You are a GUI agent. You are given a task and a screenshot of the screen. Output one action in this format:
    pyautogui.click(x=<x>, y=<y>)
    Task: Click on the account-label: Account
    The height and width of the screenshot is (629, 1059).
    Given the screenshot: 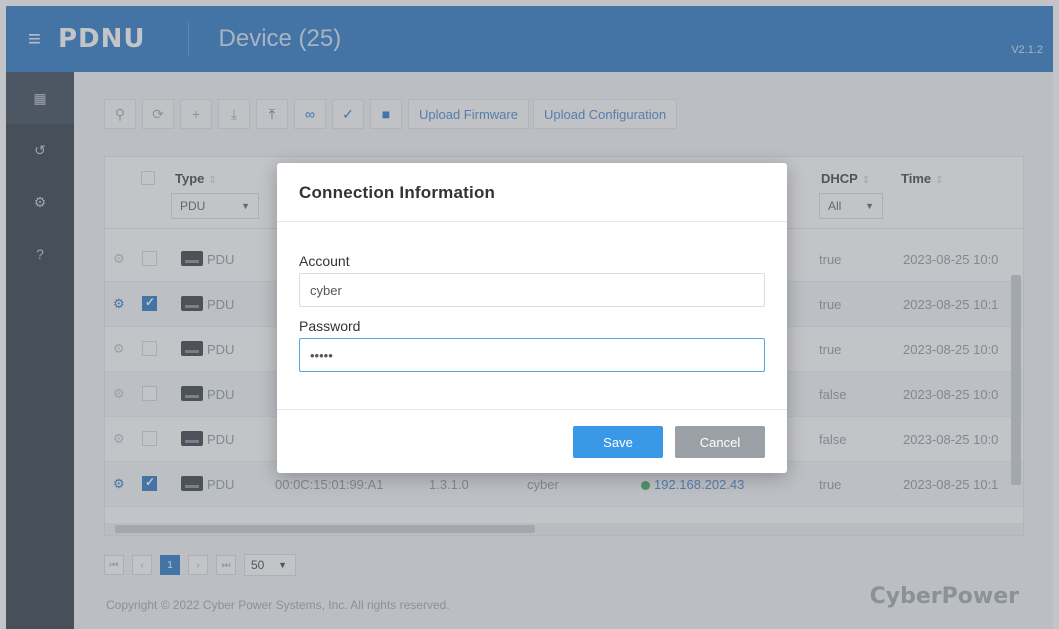 What is the action you would take?
    pyautogui.click(x=324, y=261)
    